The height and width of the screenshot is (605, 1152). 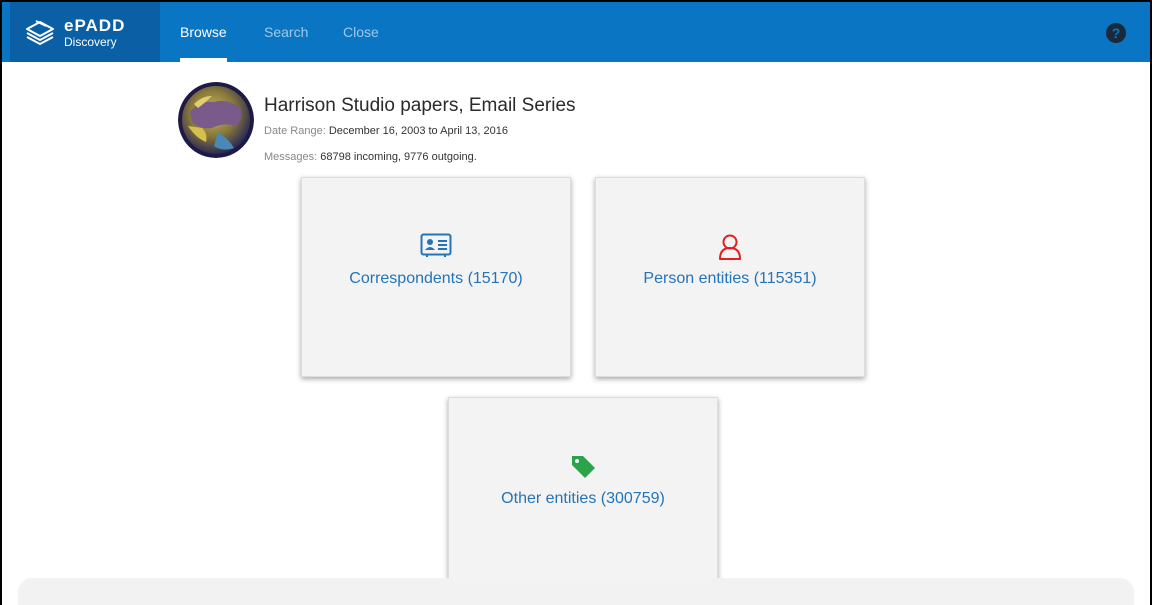 I want to click on card-correspondents: Correspondents (15170), so click(x=436, y=277).